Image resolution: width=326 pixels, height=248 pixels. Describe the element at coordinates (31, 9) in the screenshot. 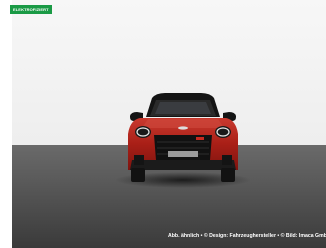

I see `electrified-badge: ELEKTROFIZIERT` at that location.